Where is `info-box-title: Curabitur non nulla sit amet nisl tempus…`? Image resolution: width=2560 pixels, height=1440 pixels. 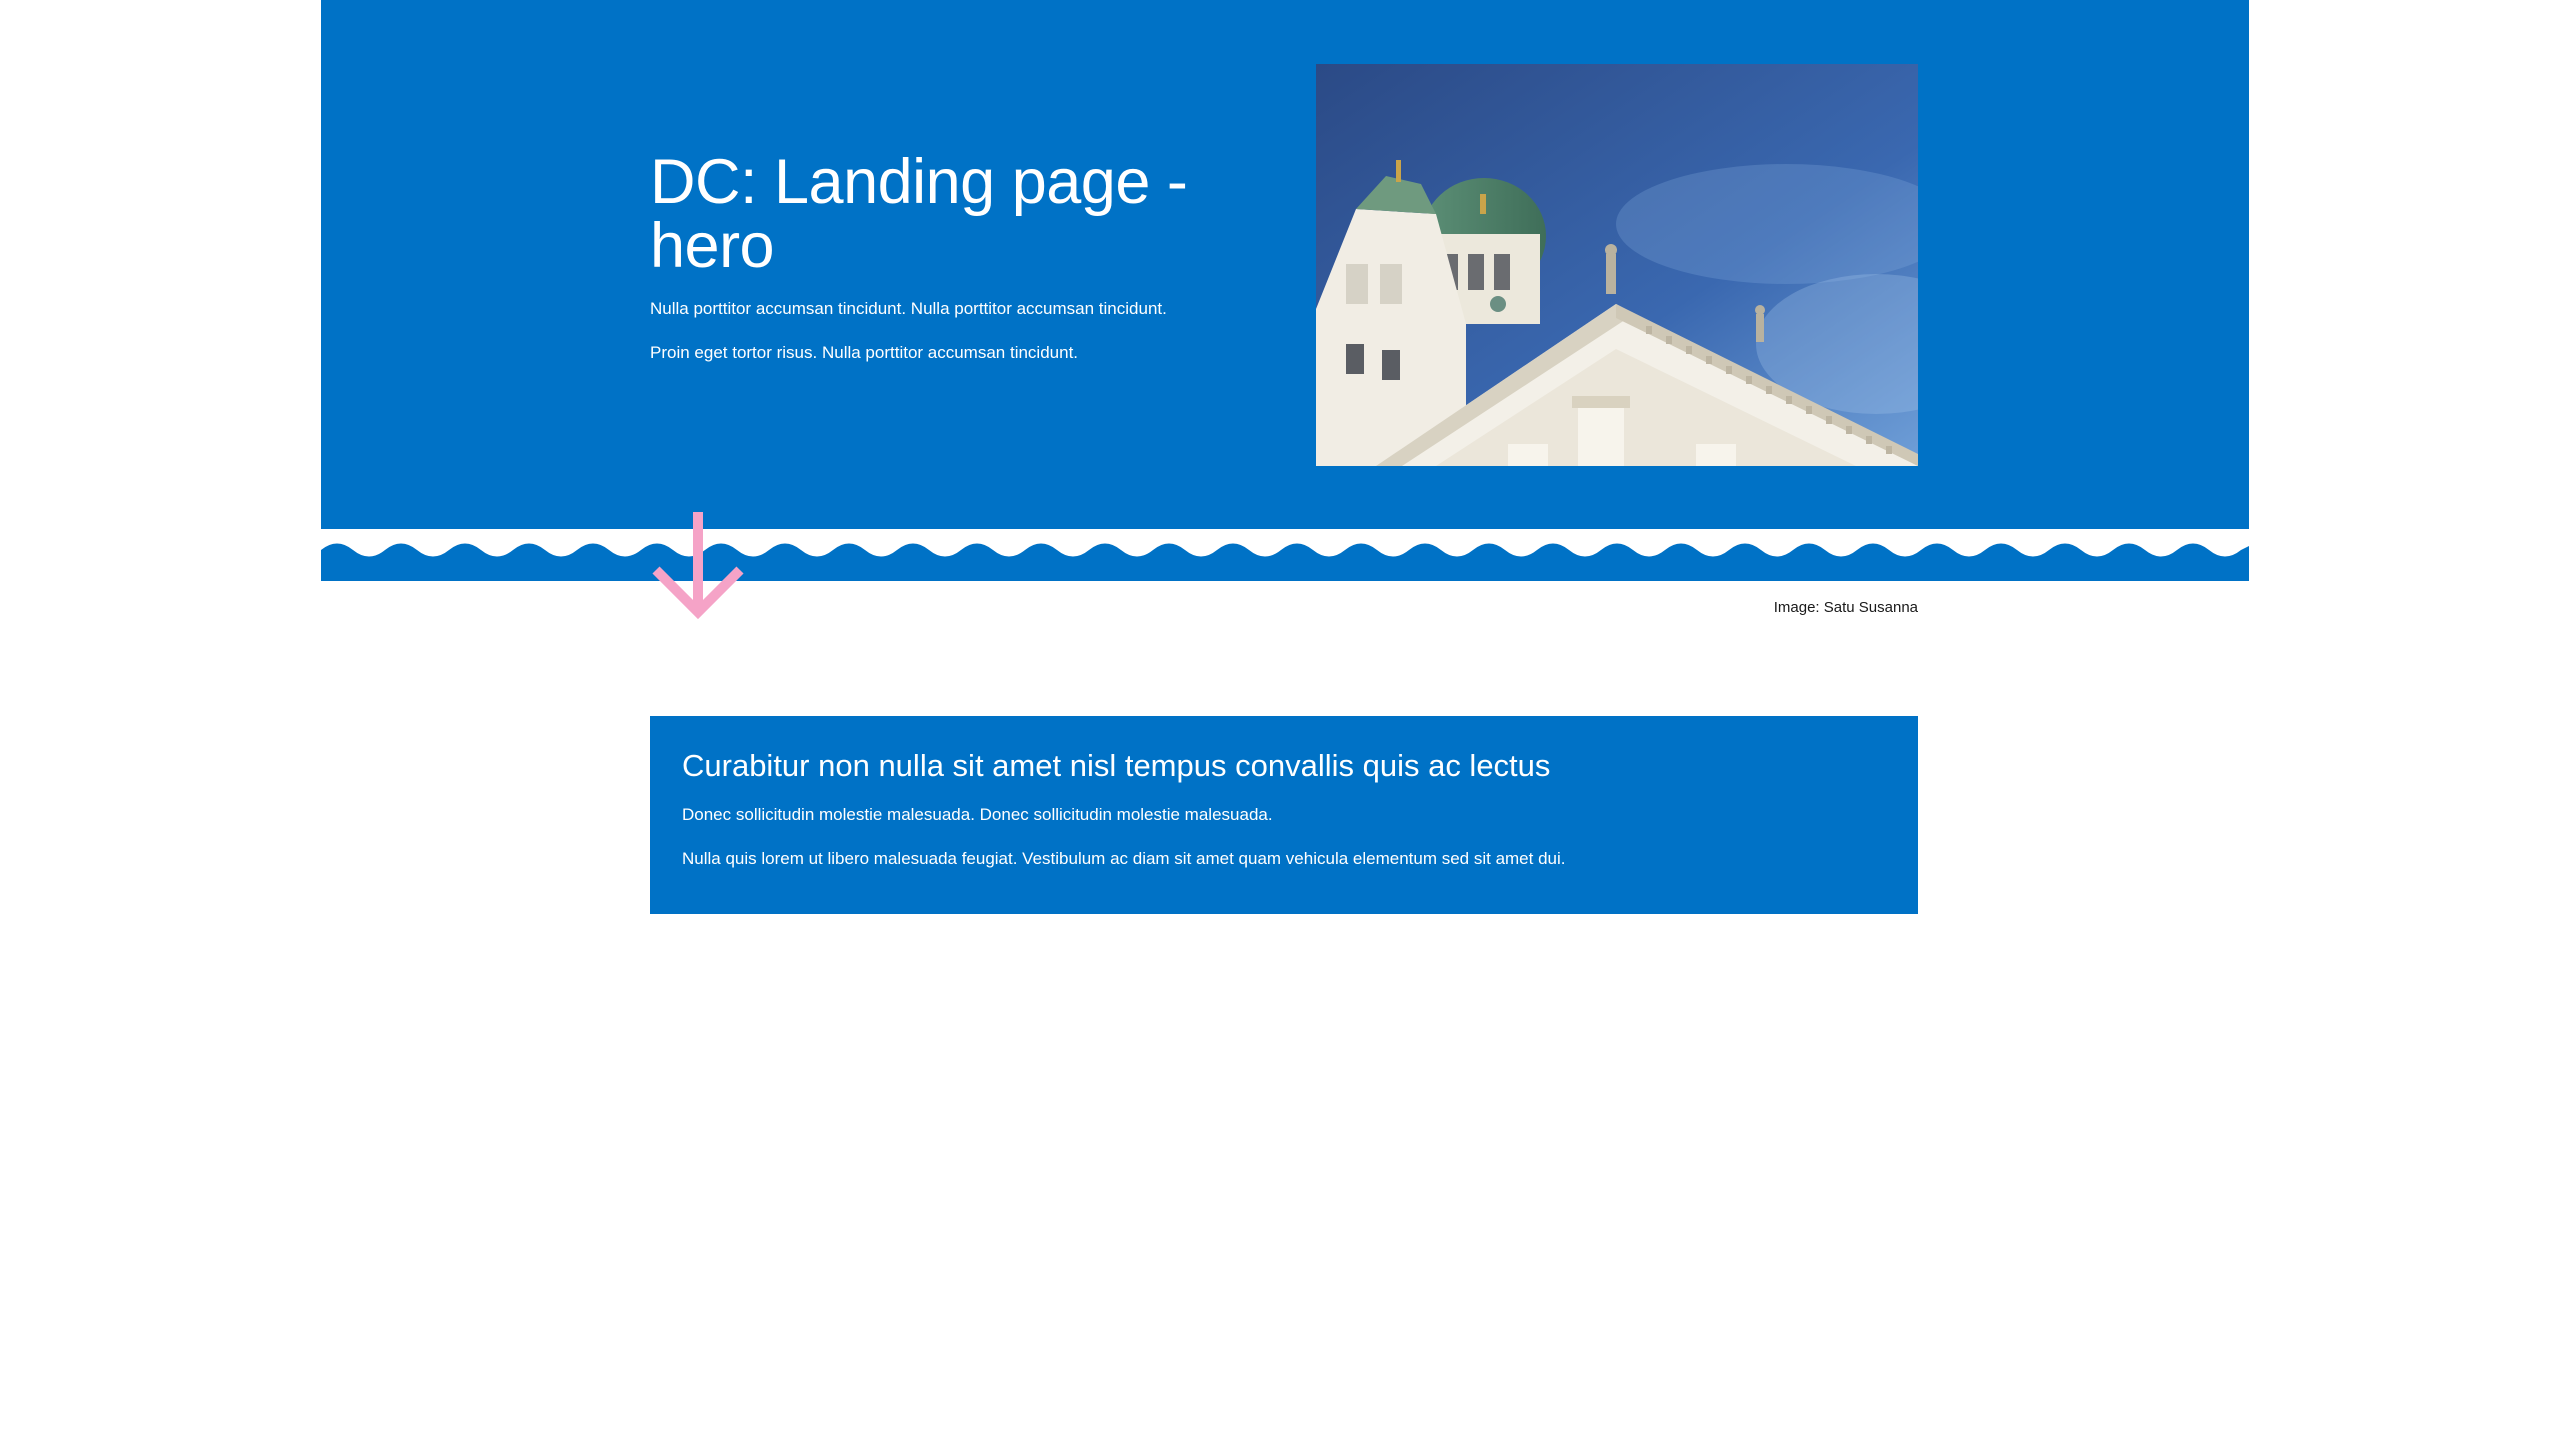
info-box-title: Curabitur non nulla sit amet nisl tempus… is located at coordinates (1116, 765).